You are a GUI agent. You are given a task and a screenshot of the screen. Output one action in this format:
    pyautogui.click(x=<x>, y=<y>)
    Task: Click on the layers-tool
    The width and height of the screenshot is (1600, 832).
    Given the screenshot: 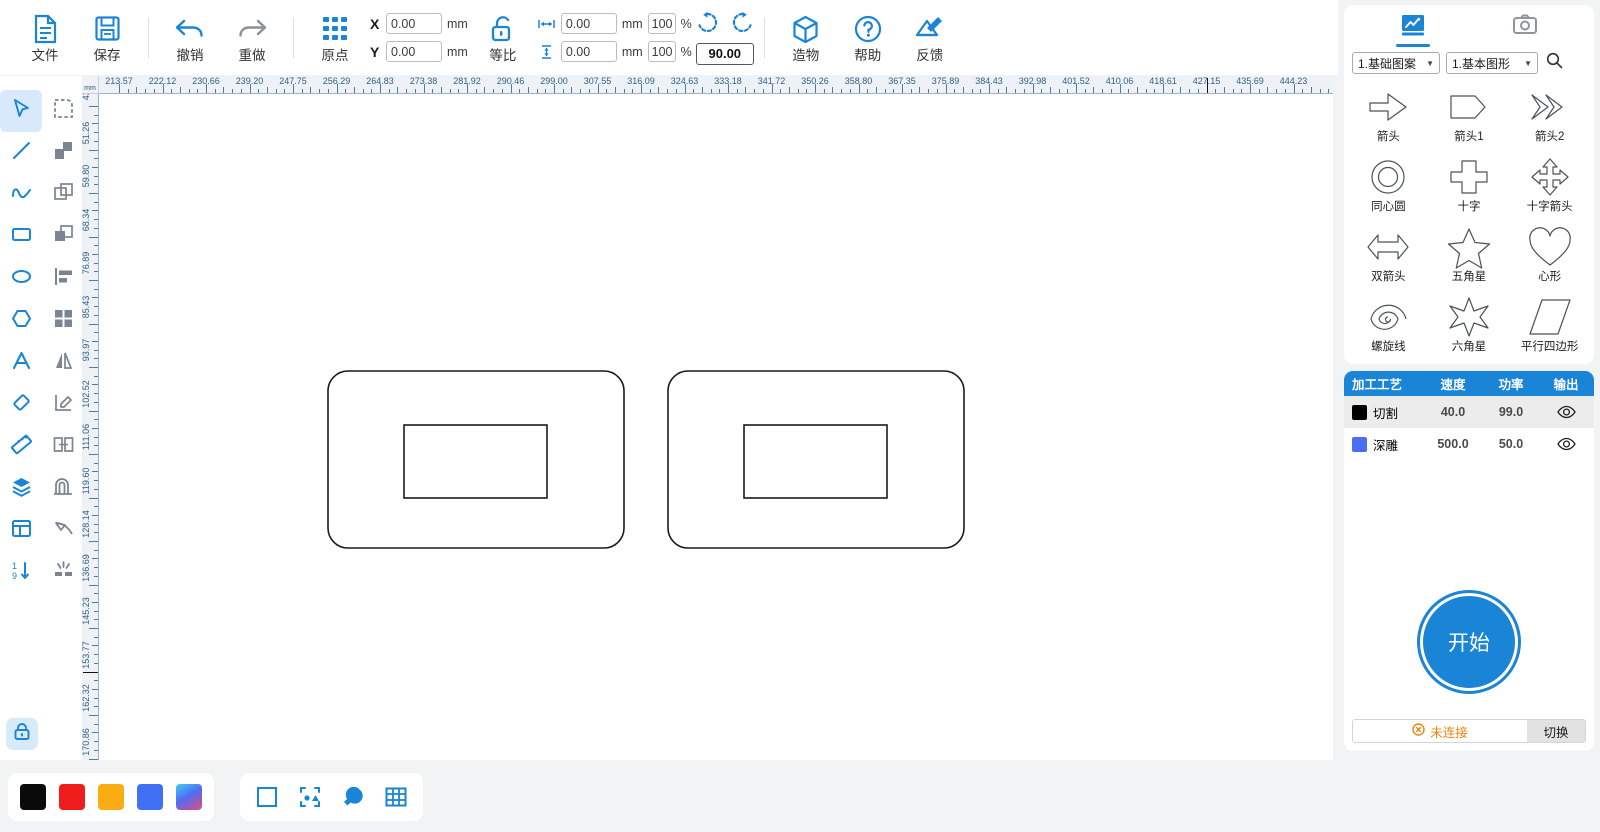 What is the action you would take?
    pyautogui.click(x=21, y=489)
    